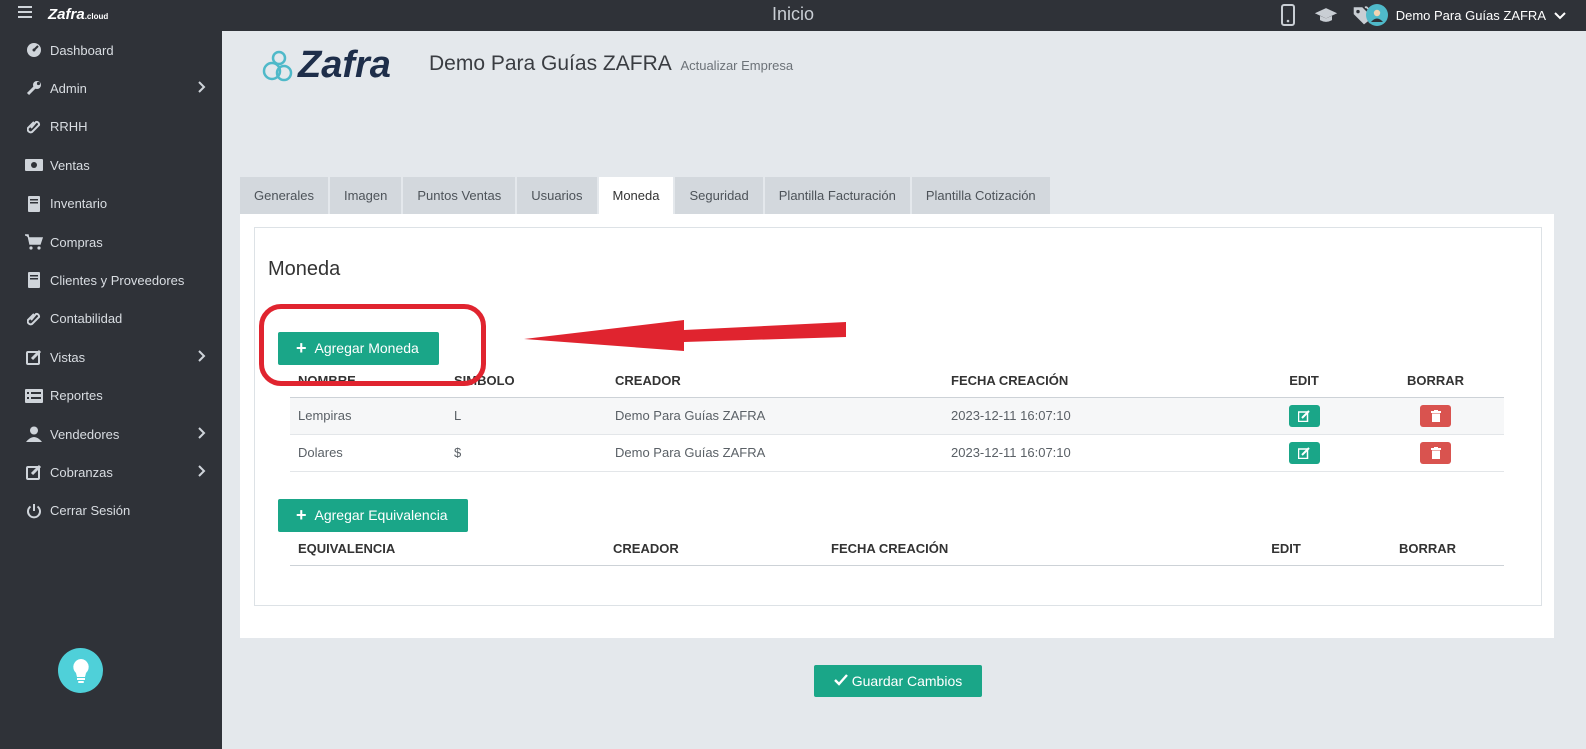 This screenshot has width=1586, height=749. I want to click on sidebar-item-admin: Admin, so click(111, 88).